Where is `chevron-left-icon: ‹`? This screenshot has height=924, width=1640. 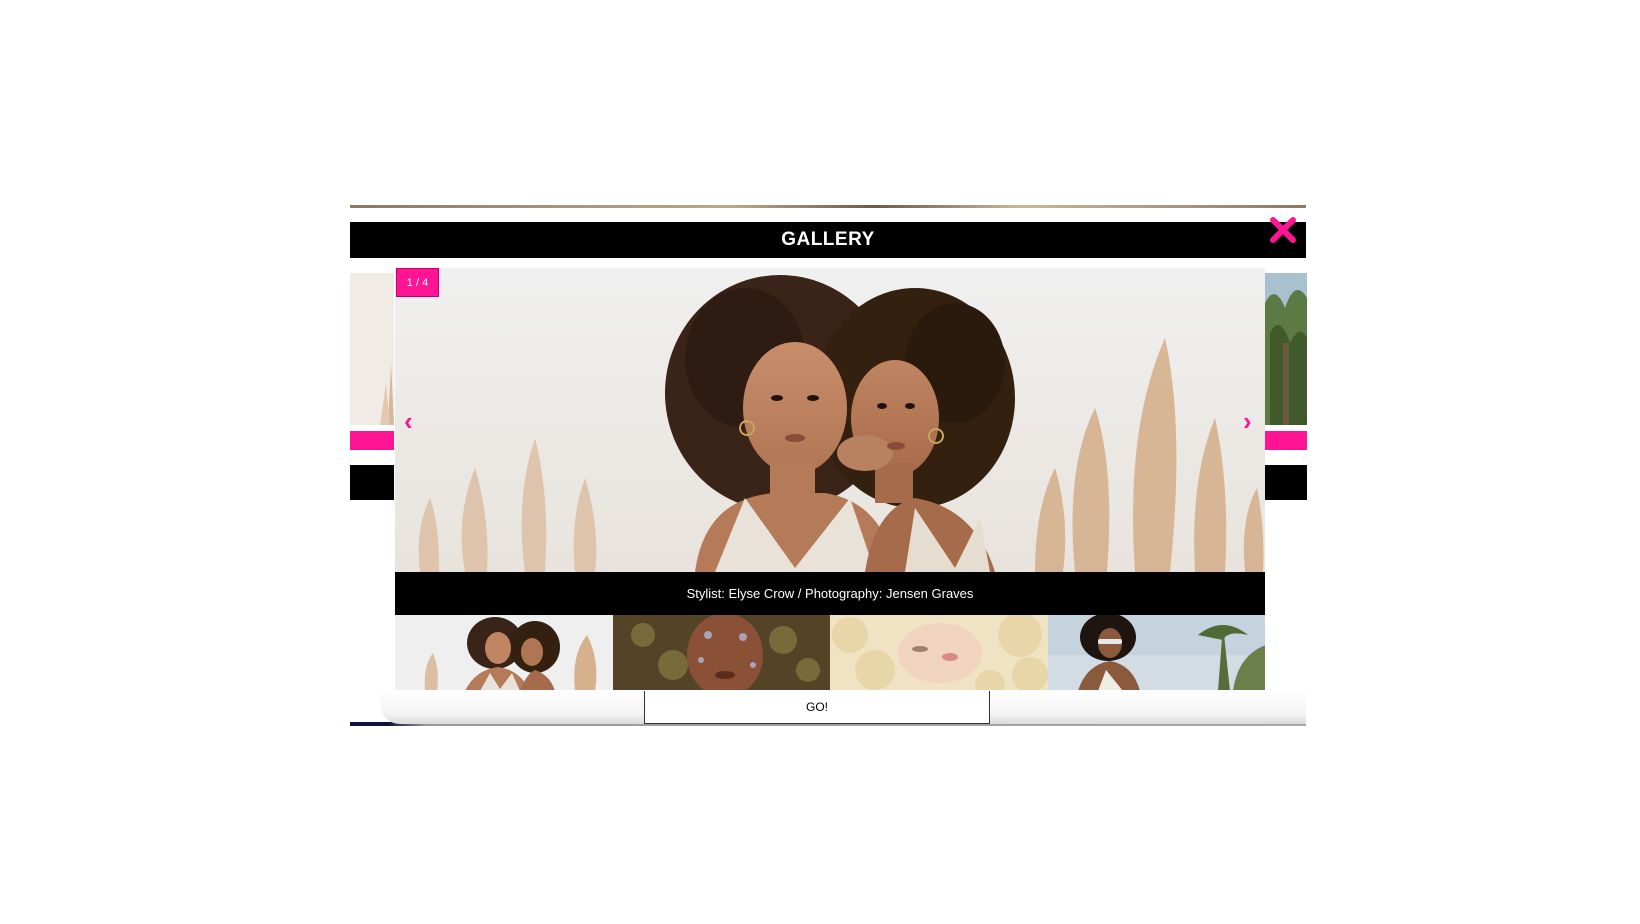 chevron-left-icon: ‹ is located at coordinates (408, 421).